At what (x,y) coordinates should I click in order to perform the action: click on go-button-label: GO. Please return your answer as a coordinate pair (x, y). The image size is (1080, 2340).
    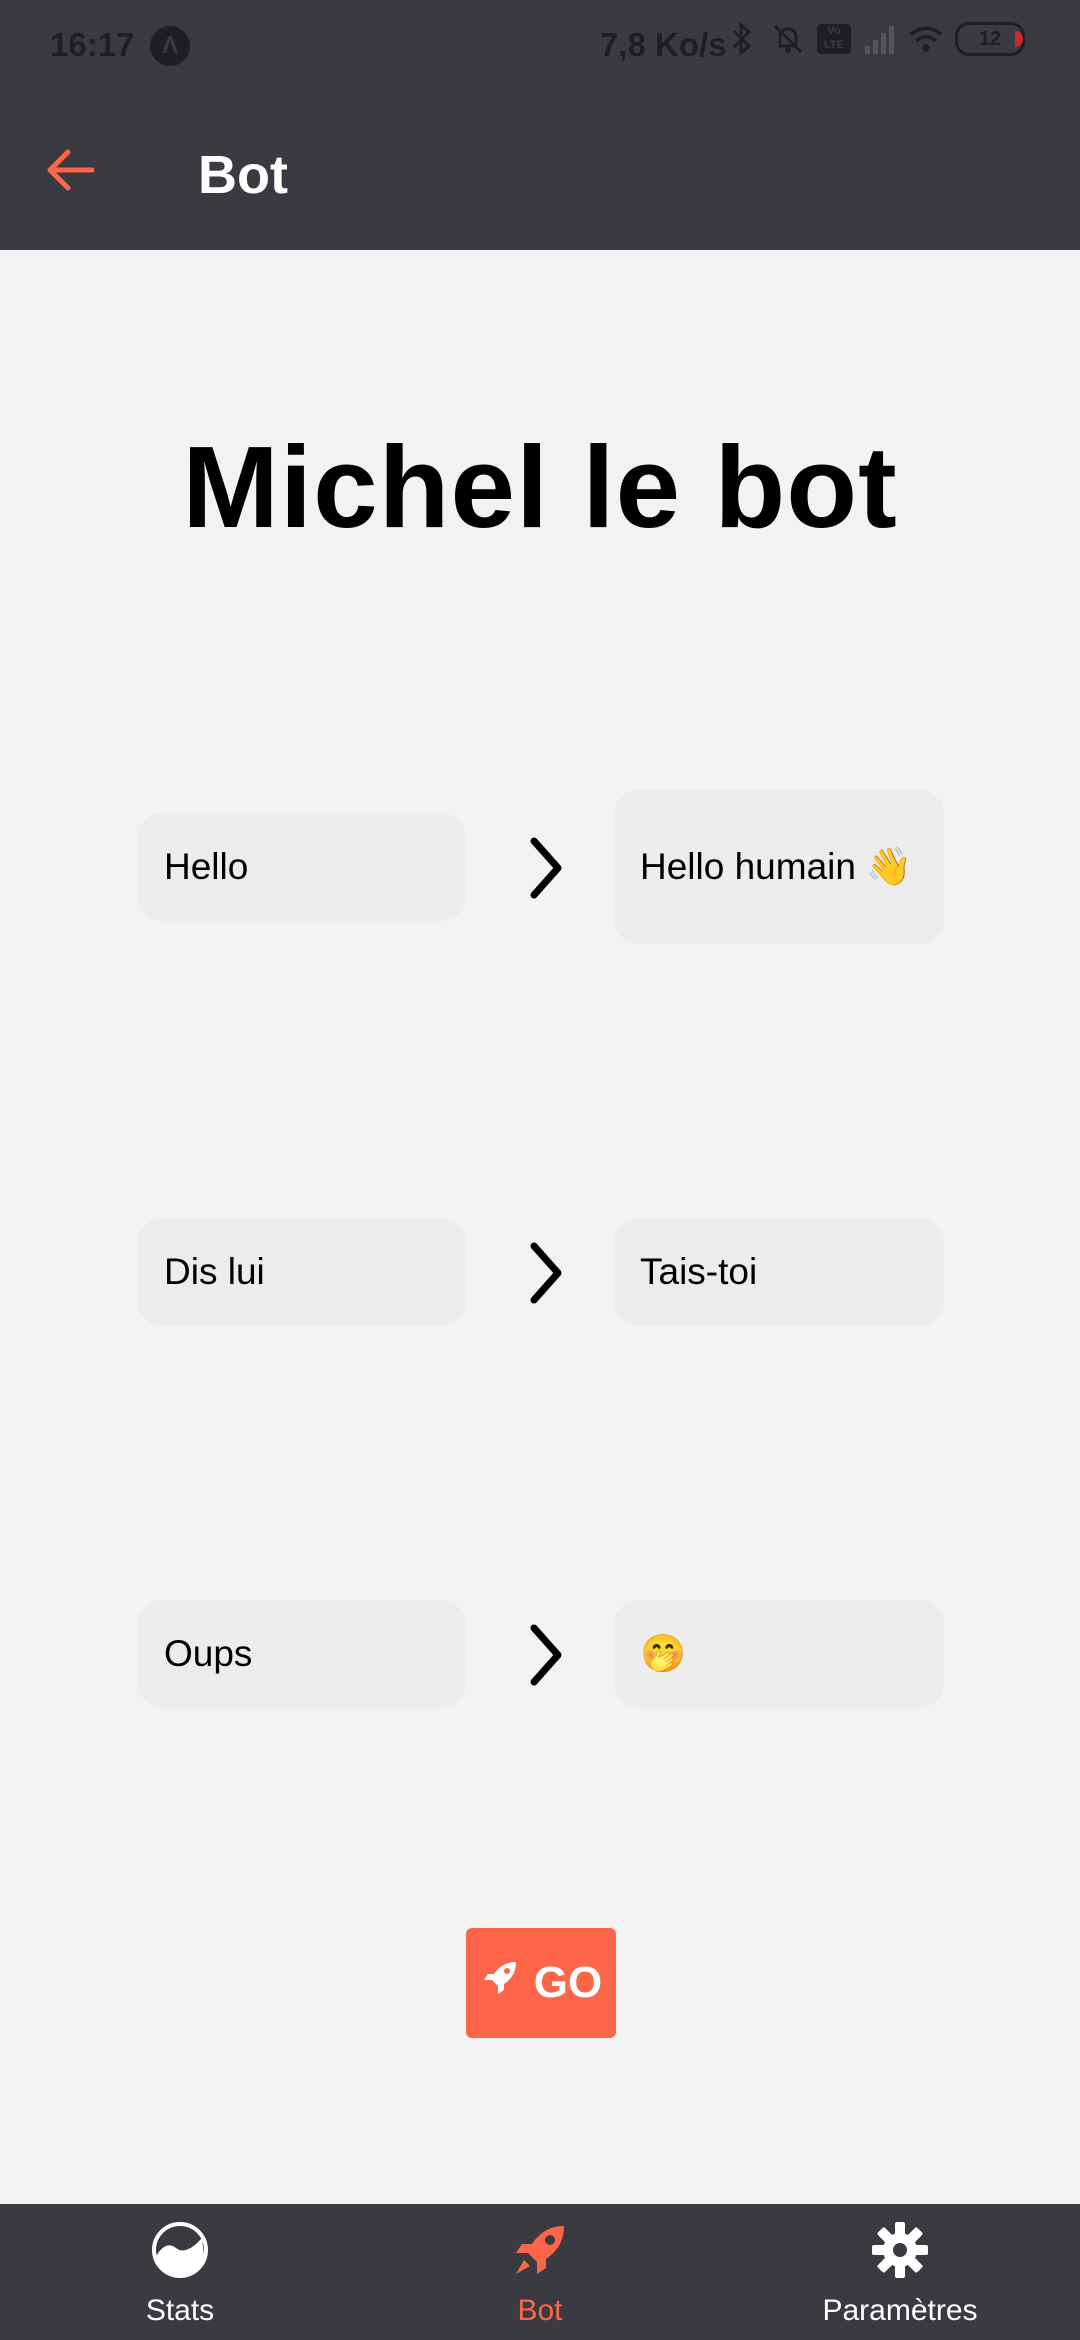
    Looking at the image, I should click on (568, 1982).